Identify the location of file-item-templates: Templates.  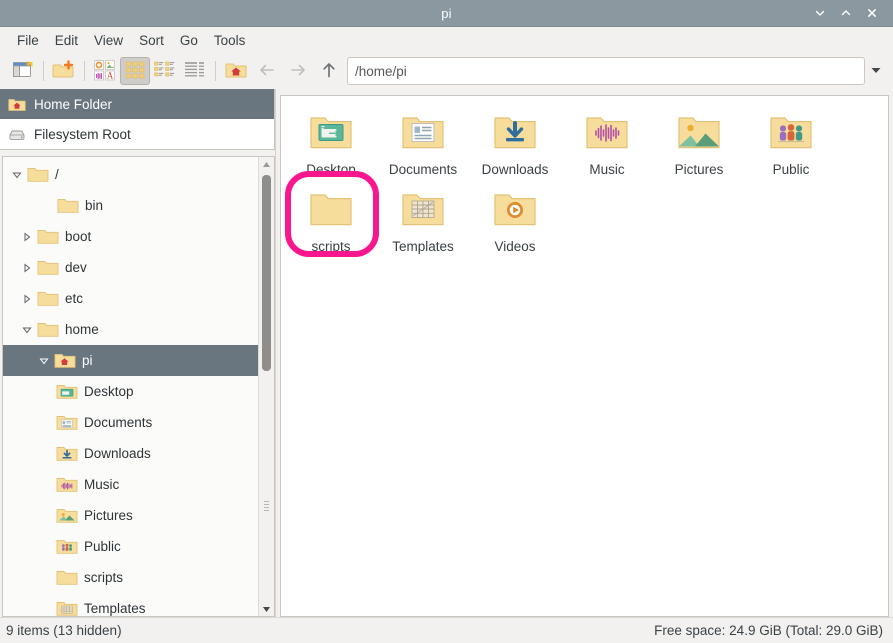
(423, 219).